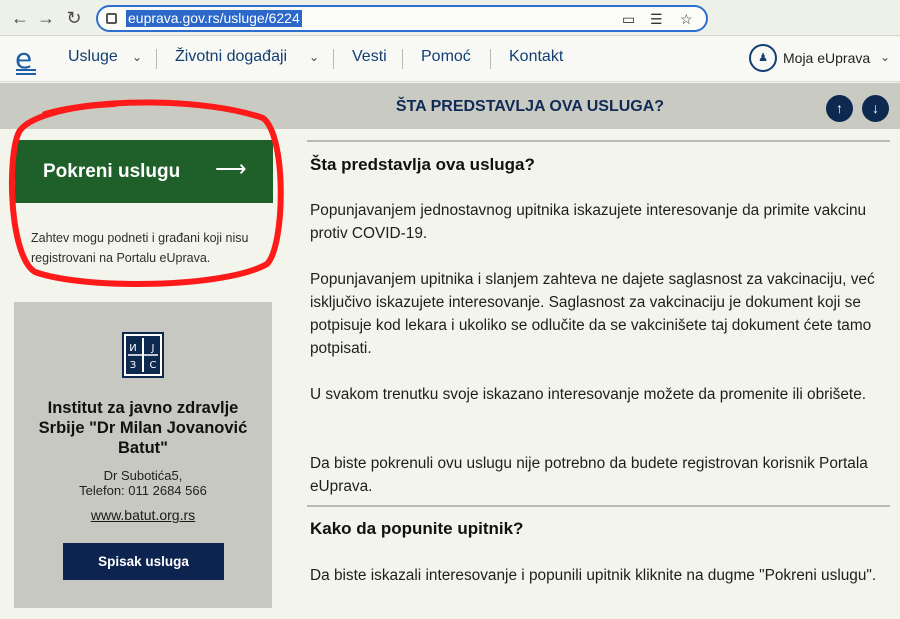 The height and width of the screenshot is (619, 900). Describe the element at coordinates (369, 57) in the screenshot. I see `nav-vesti: Vesti` at that location.